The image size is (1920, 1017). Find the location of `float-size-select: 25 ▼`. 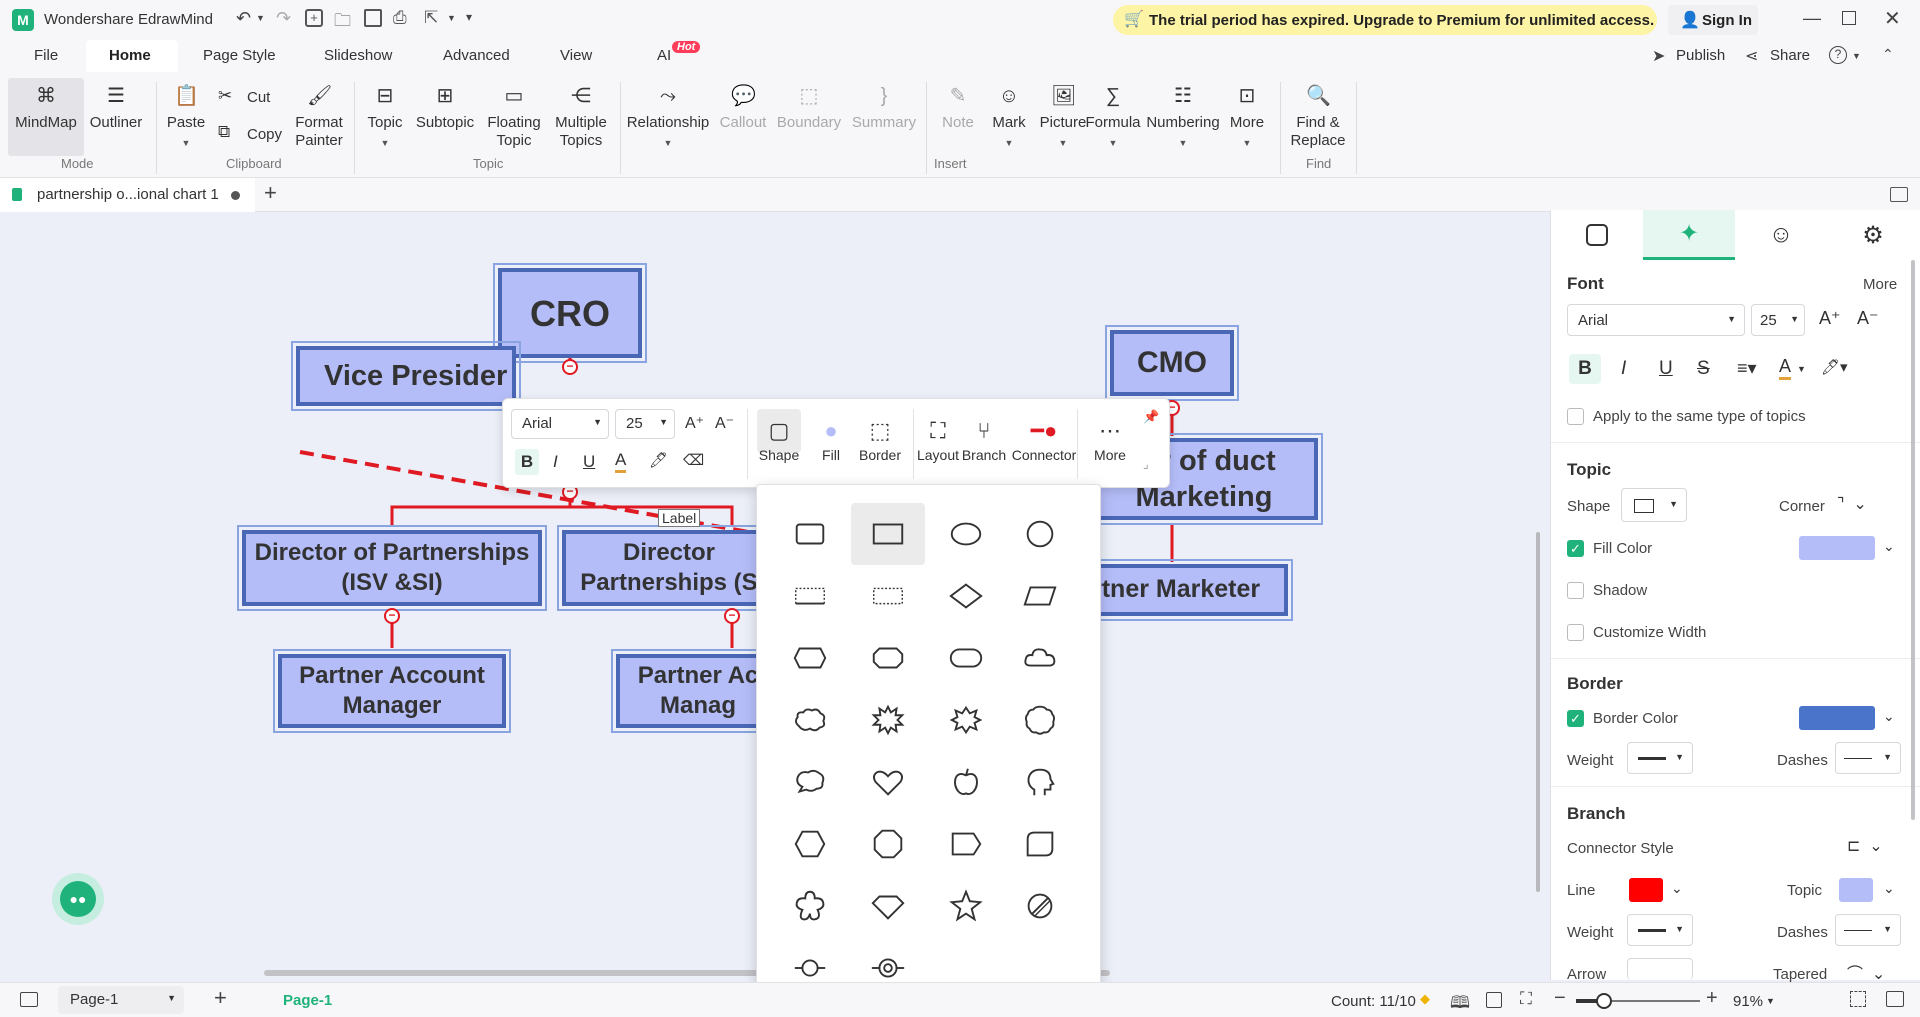

float-size-select: 25 ▼ is located at coordinates (645, 424).